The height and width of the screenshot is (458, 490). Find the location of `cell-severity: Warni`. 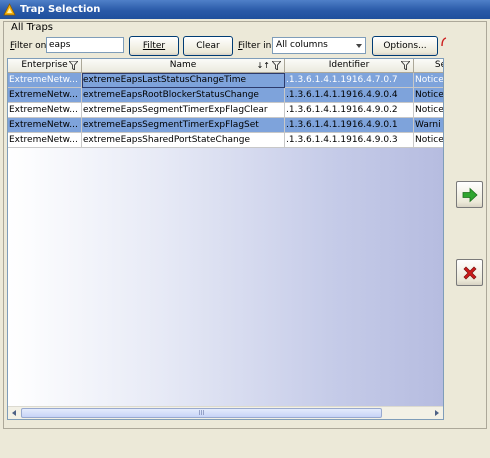

cell-severity: Warni is located at coordinates (428, 125).